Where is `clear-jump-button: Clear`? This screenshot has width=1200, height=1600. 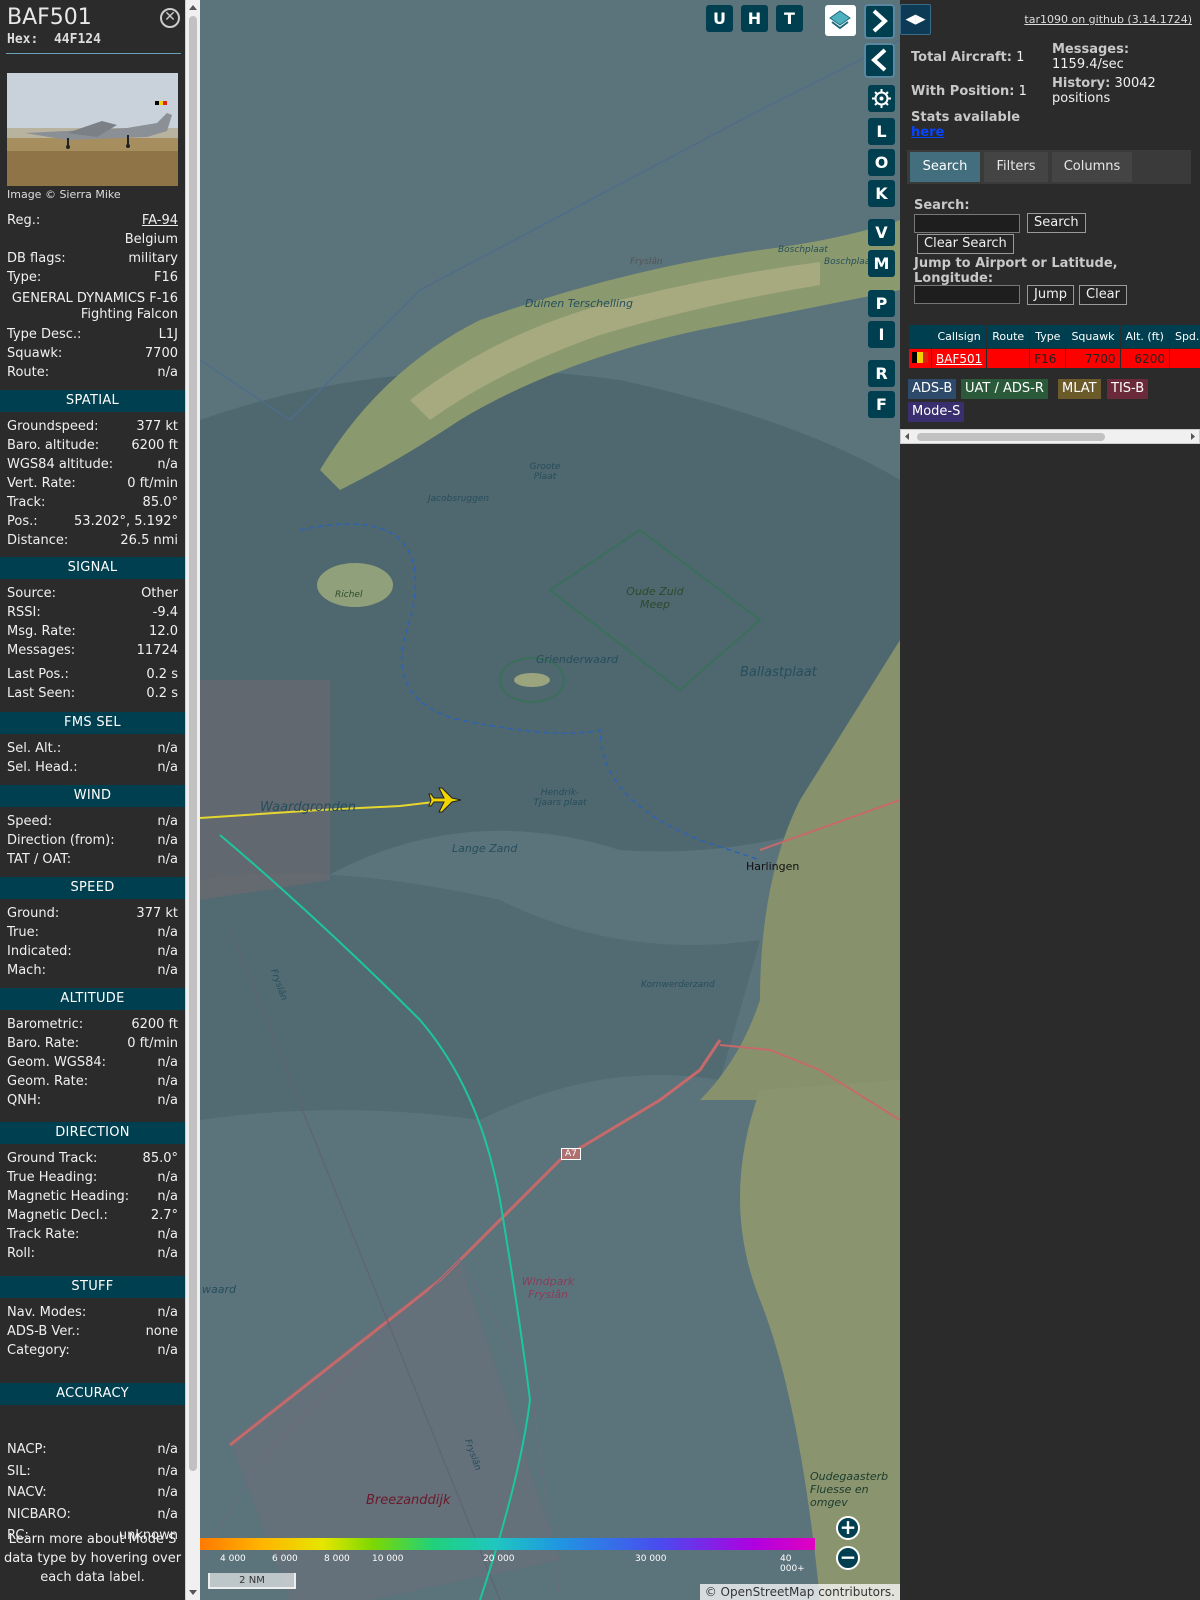 clear-jump-button: Clear is located at coordinates (1103, 295).